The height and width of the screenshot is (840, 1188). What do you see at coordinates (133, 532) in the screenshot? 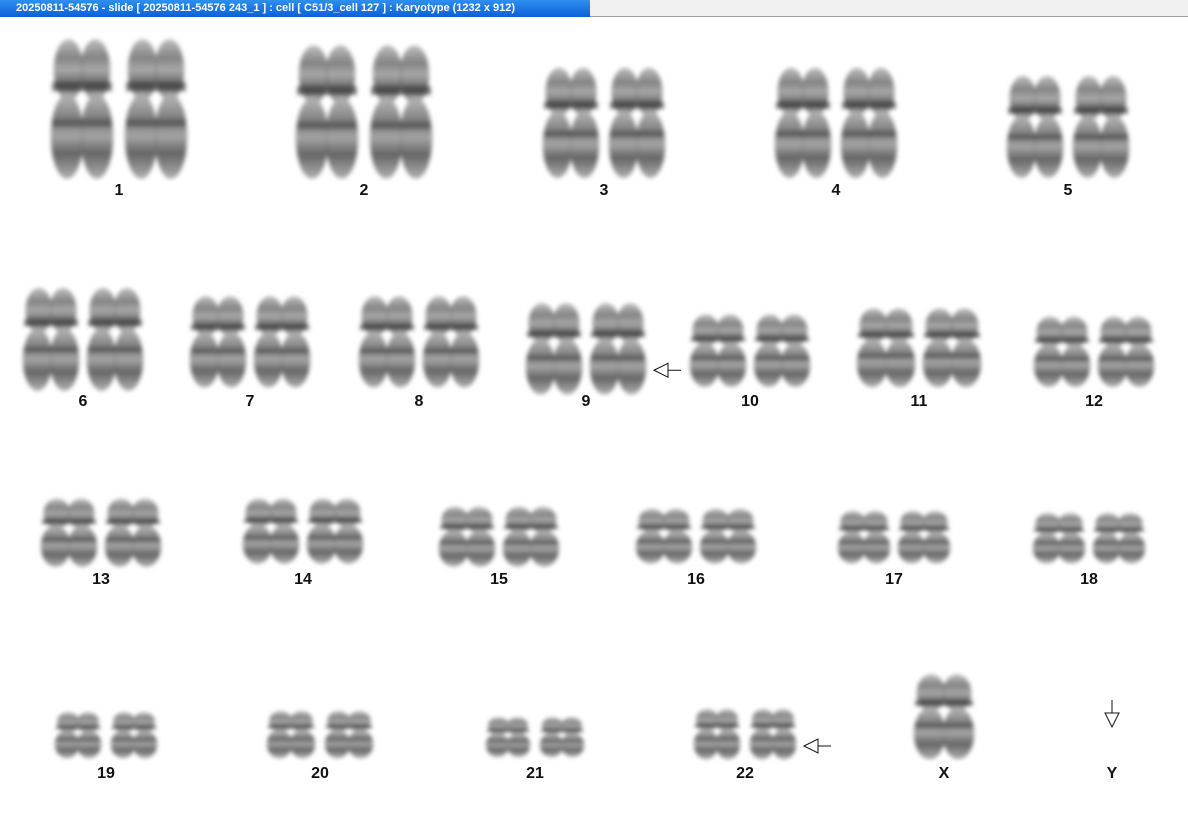
I see `chromosome-13-b` at bounding box center [133, 532].